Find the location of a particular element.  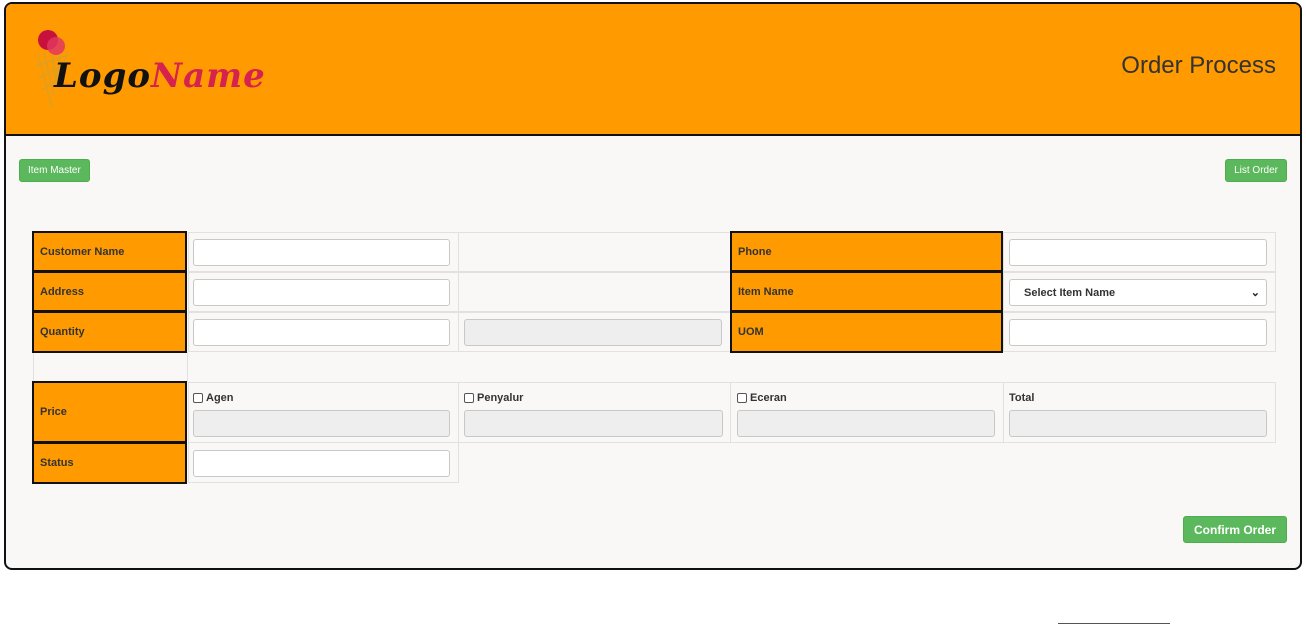

total-field is located at coordinates (1138, 423).